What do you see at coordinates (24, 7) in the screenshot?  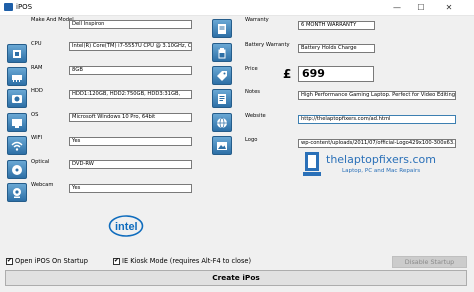 I see `window-title: iPOS` at bounding box center [24, 7].